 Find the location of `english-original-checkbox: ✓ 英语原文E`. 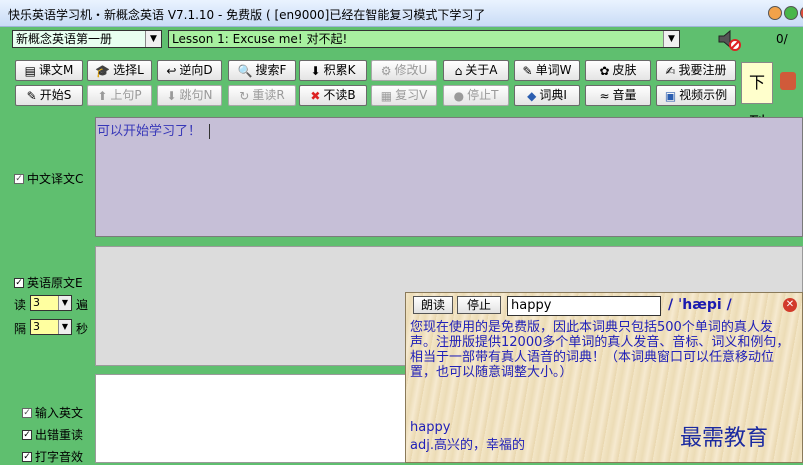

english-original-checkbox: ✓ 英语原文E is located at coordinates (48, 282).